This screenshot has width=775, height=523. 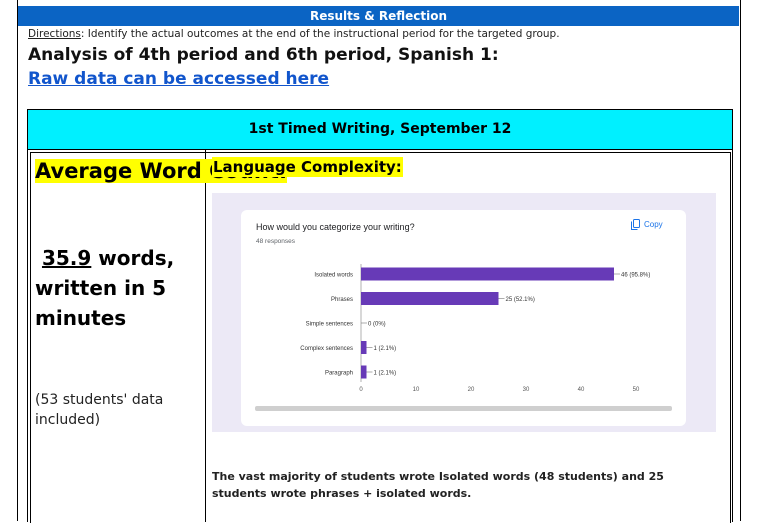 I want to click on x-tick-label: 40, so click(x=581, y=390).